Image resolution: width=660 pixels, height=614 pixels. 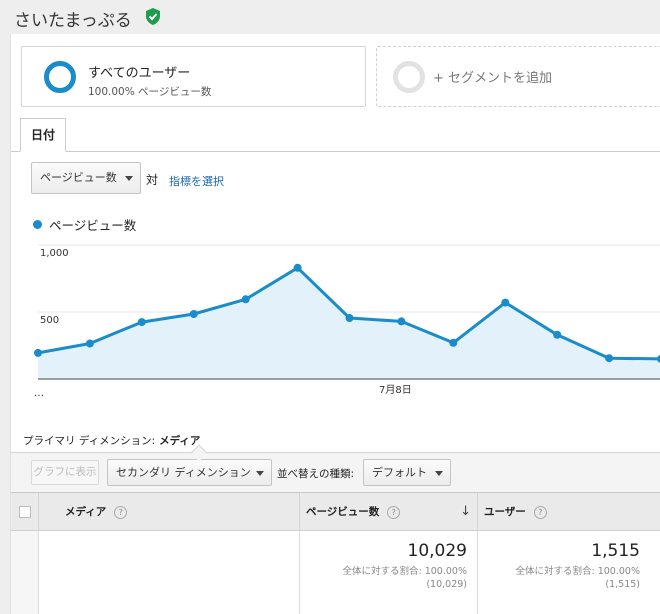 I want to click on add-segment-button: + セグメントを追加, so click(x=518, y=76).